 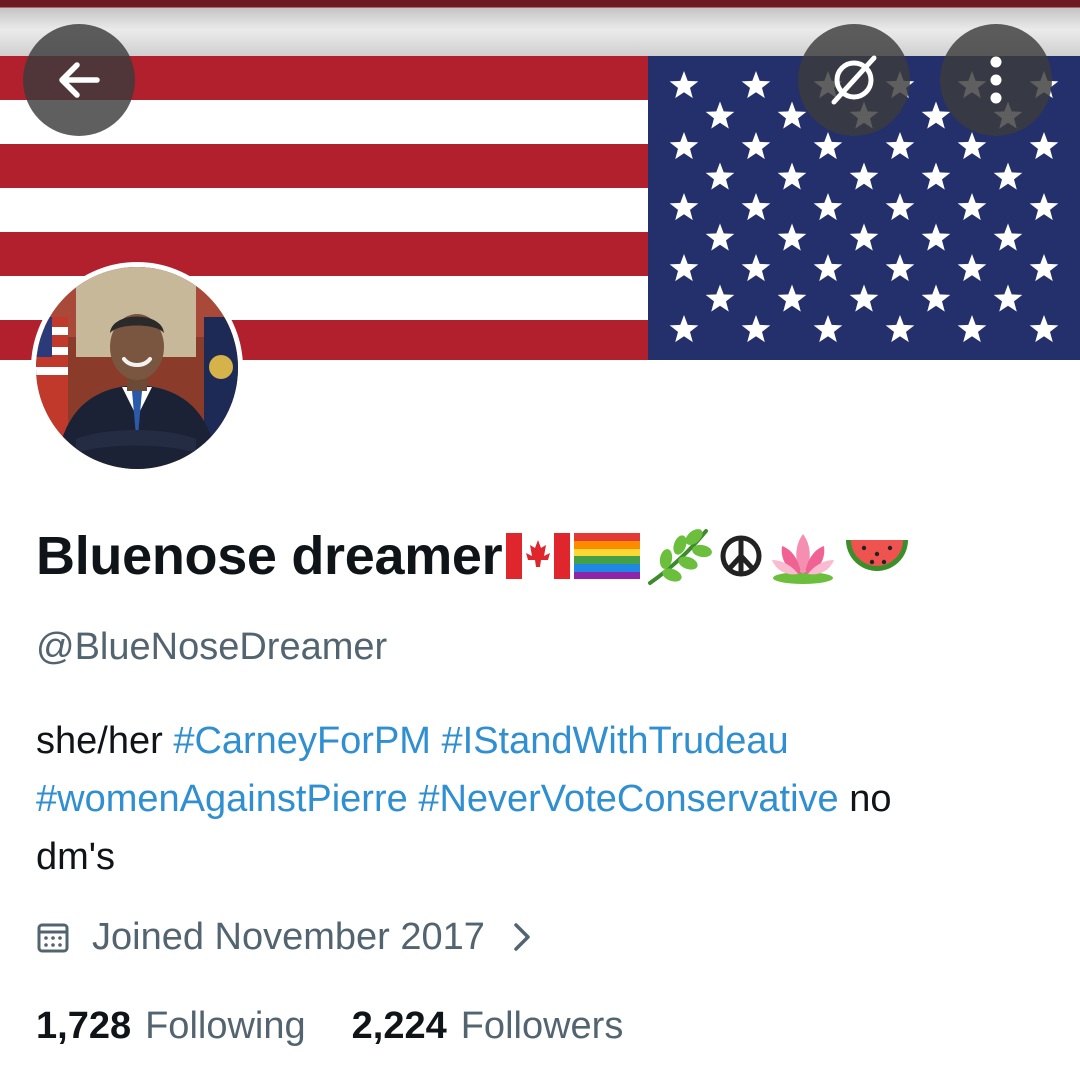 What do you see at coordinates (803, 559) in the screenshot?
I see `lotus-icon` at bounding box center [803, 559].